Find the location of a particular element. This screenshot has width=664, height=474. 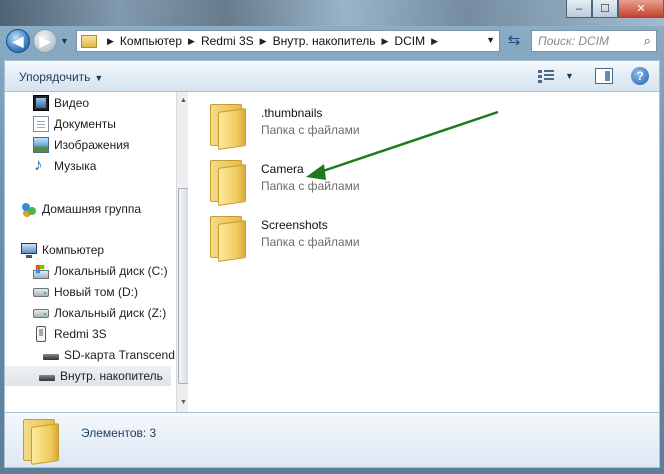

item-count: Элементов: 3 is located at coordinates (119, 433).